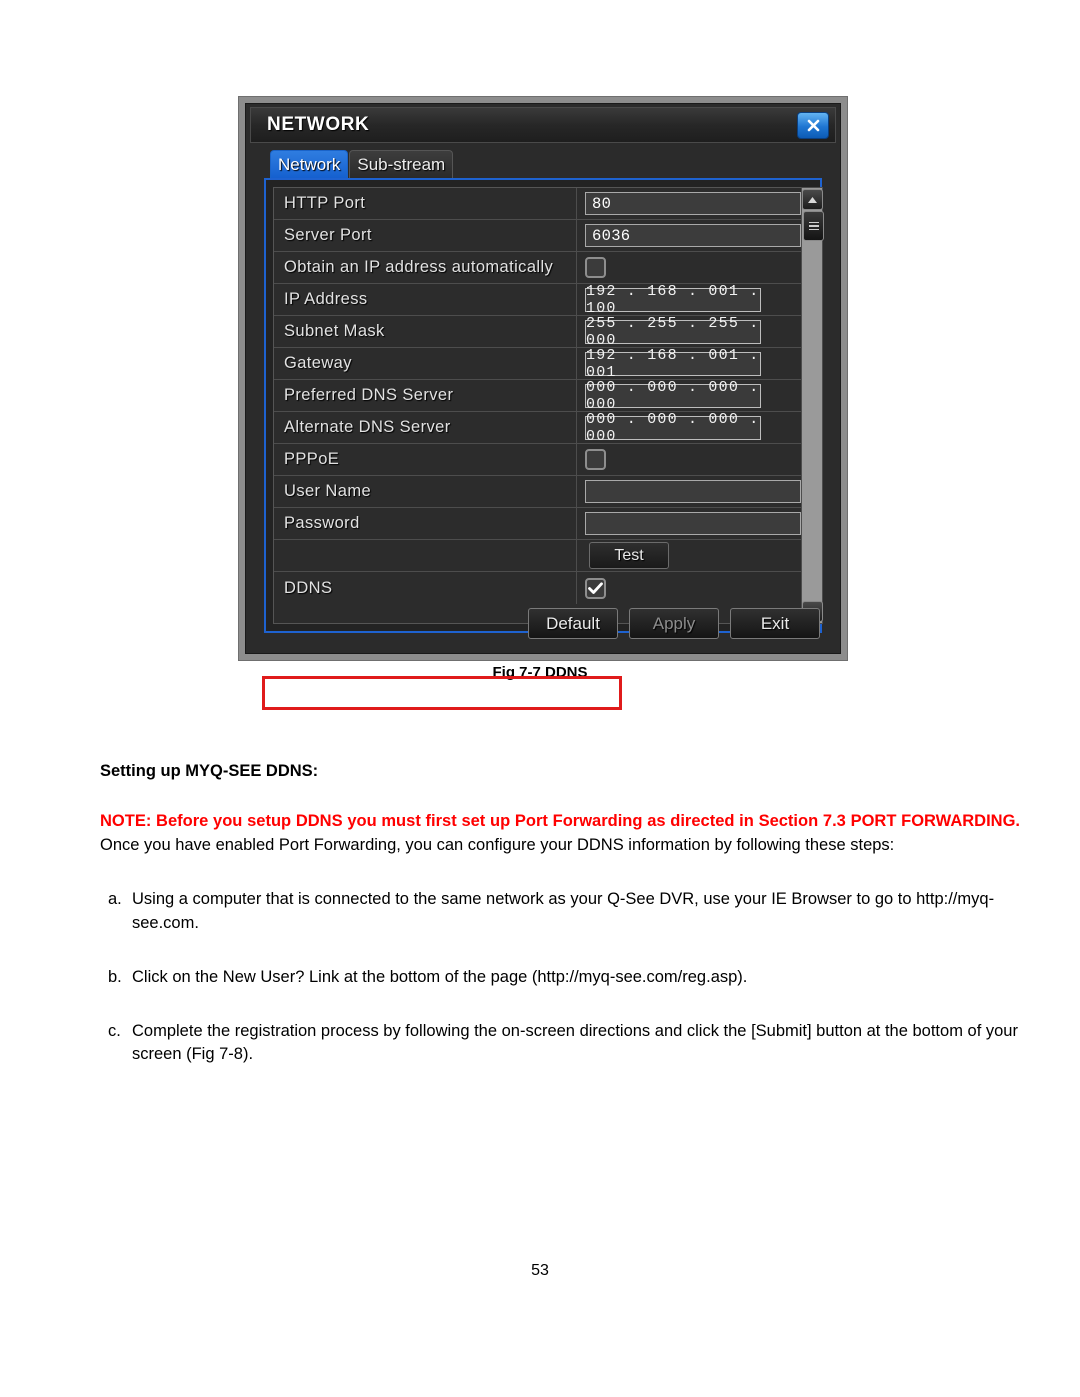 The height and width of the screenshot is (1397, 1080). Describe the element at coordinates (425, 523) in the screenshot. I see `label-password: Password` at that location.